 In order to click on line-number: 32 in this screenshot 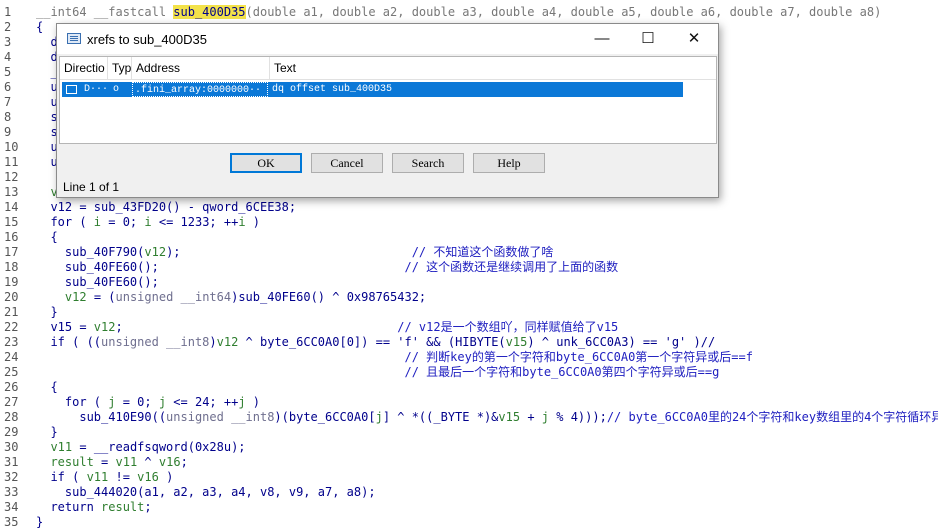, I will do `click(11, 477)`.